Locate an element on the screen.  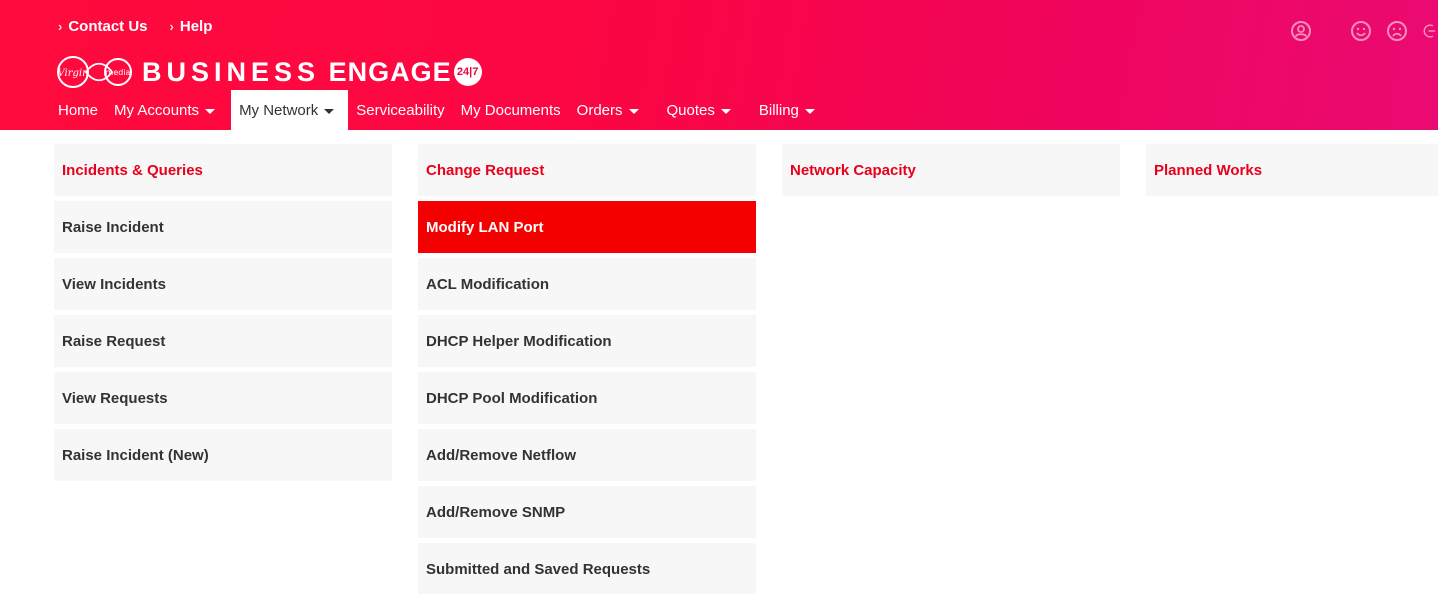
menu-item-dhcp-pool-modification: DHCP Pool Modification is located at coordinates (587, 398).